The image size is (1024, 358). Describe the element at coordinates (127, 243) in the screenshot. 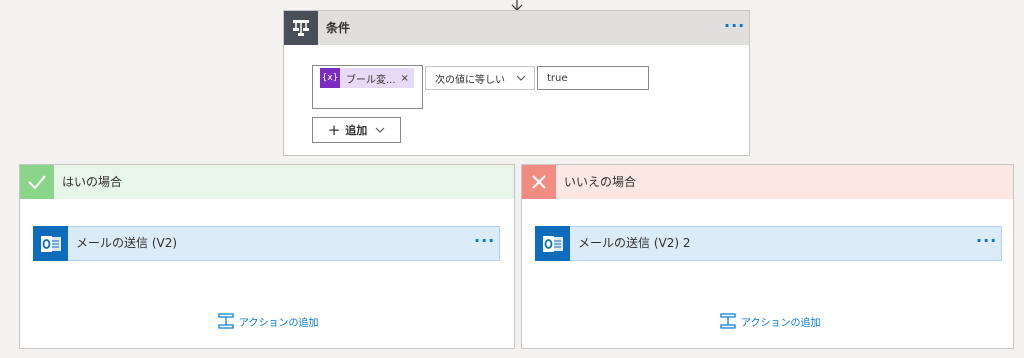

I see `action-title: メールの送信 (V2)` at that location.